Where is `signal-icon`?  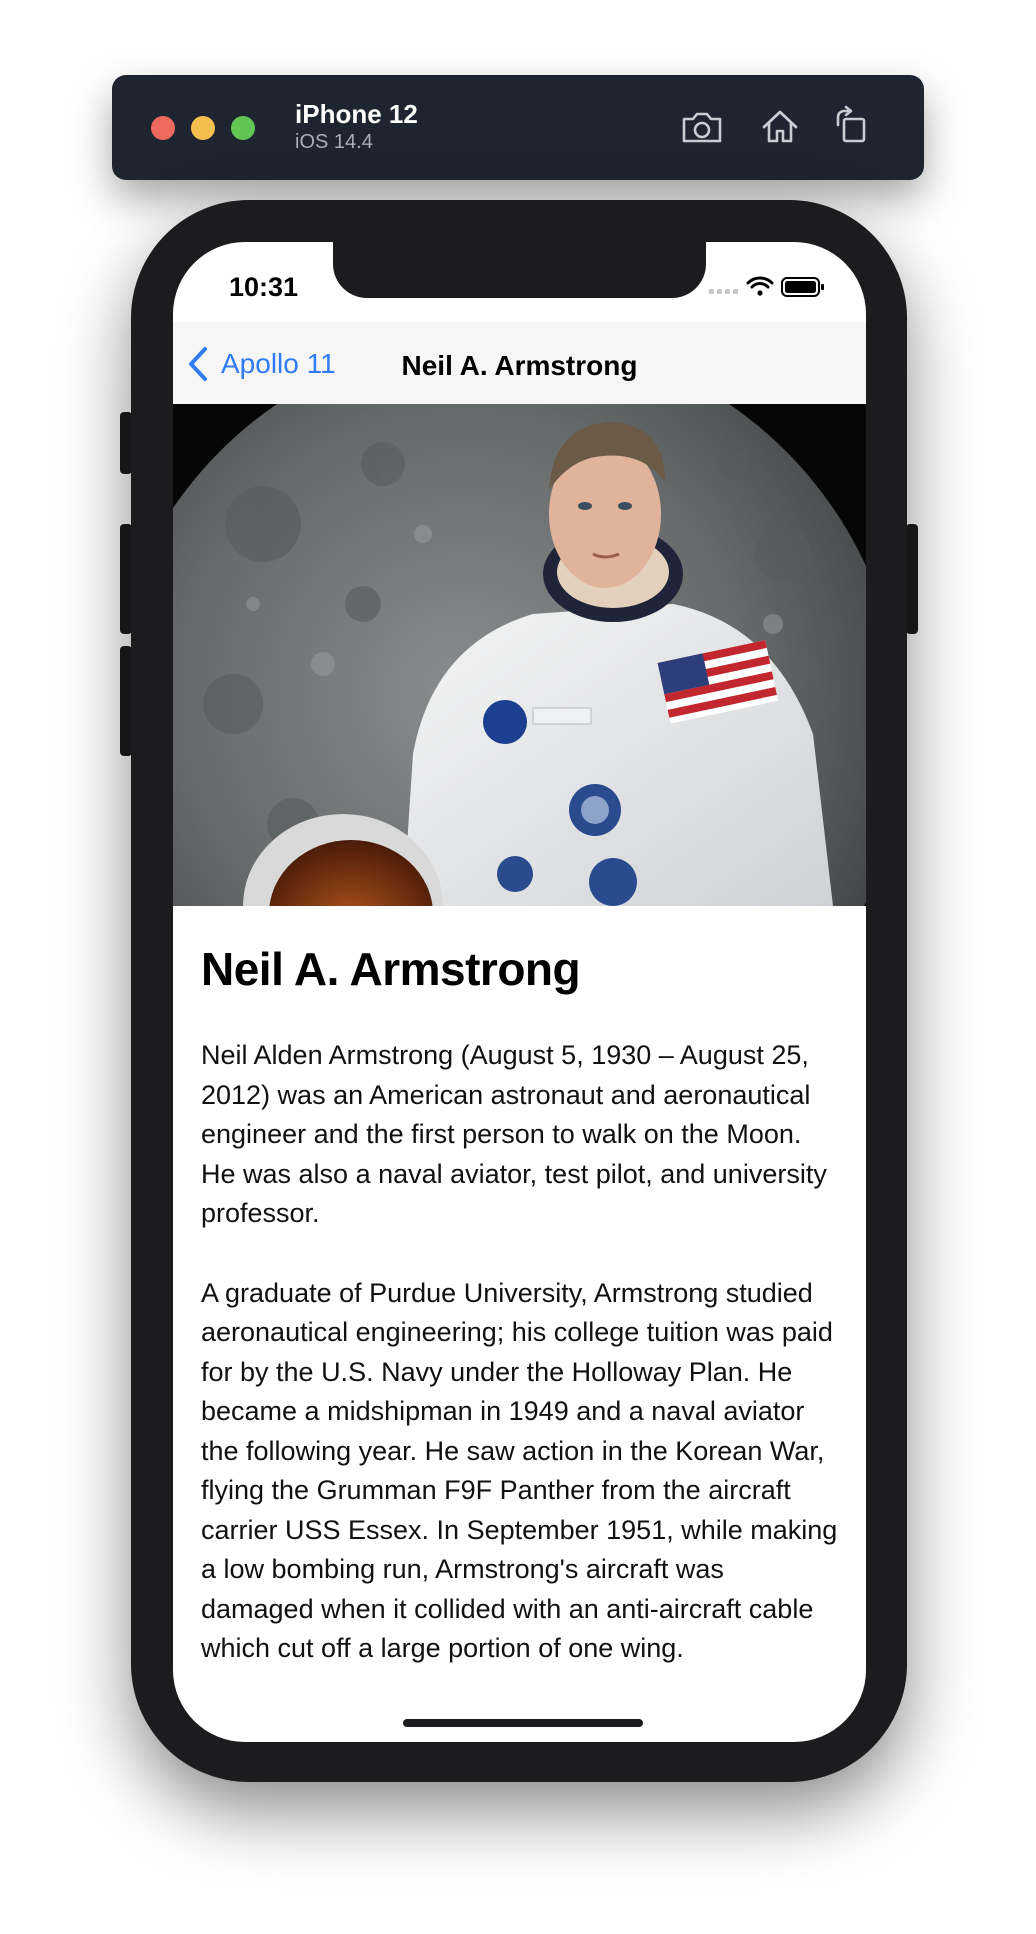
signal-icon is located at coordinates (723, 291).